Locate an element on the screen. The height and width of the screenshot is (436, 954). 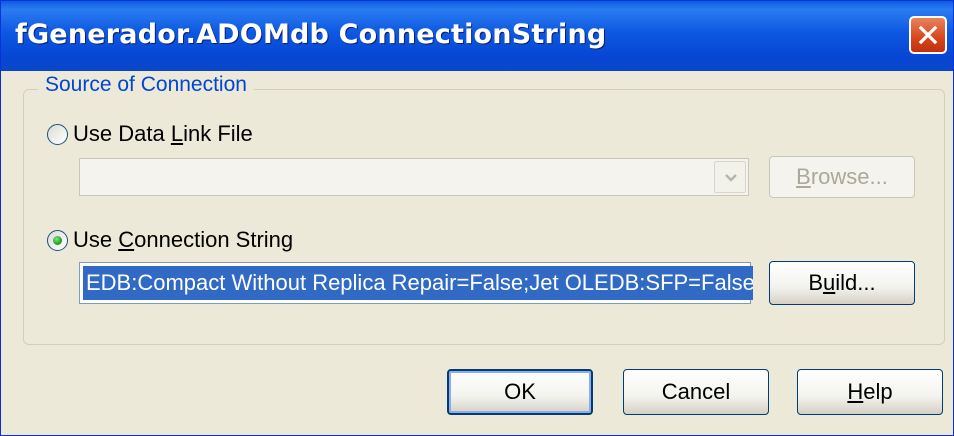
combo-dropdown-button is located at coordinates (730, 177).